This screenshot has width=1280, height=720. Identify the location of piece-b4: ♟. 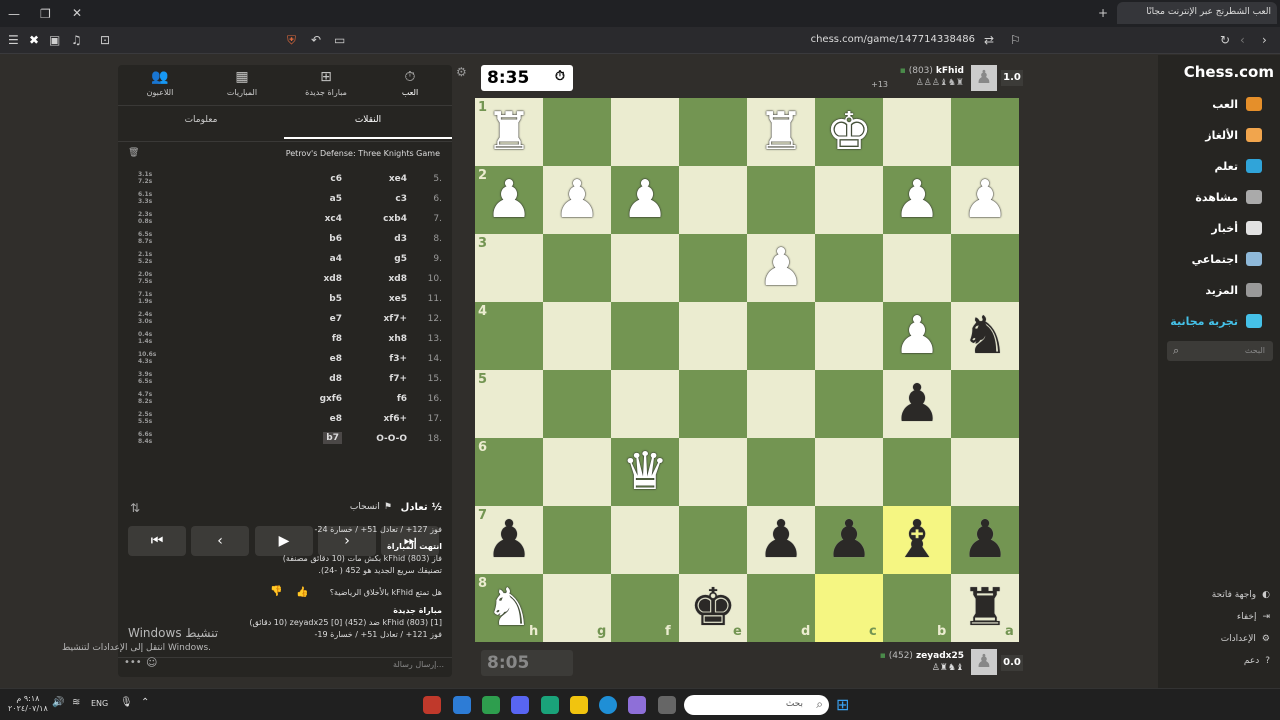
(917, 336).